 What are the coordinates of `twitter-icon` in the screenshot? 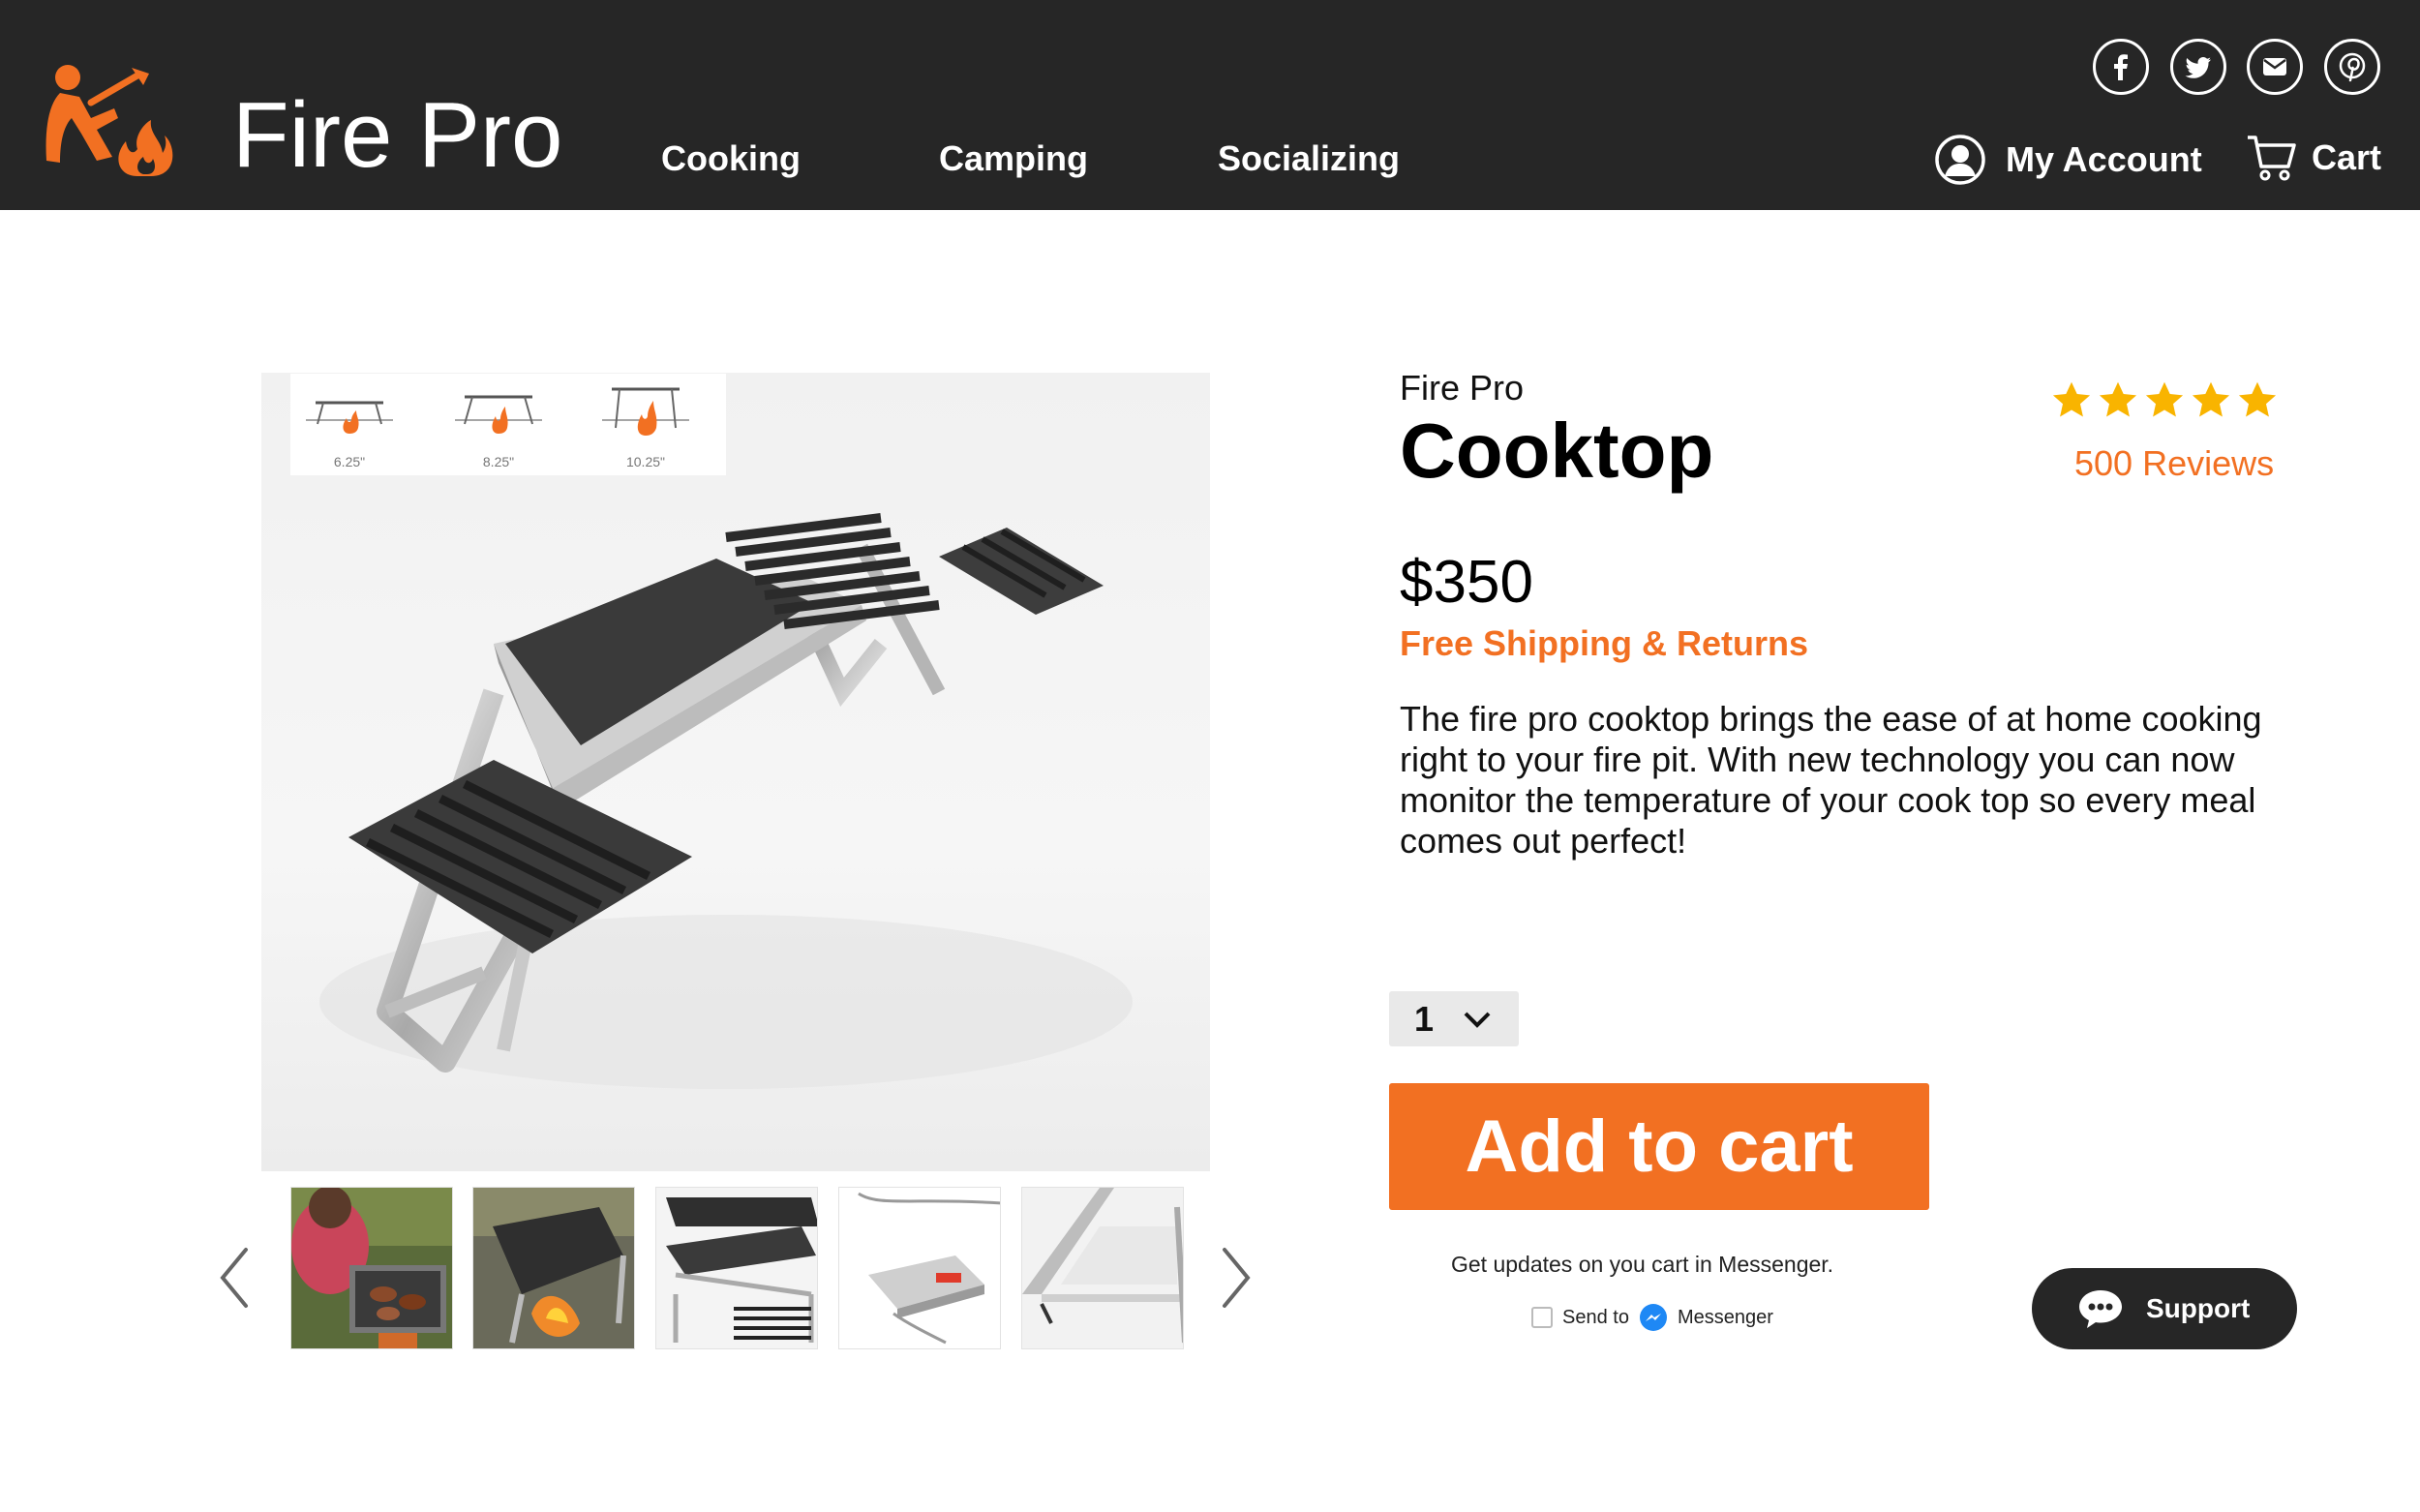 It's located at (2198, 67).